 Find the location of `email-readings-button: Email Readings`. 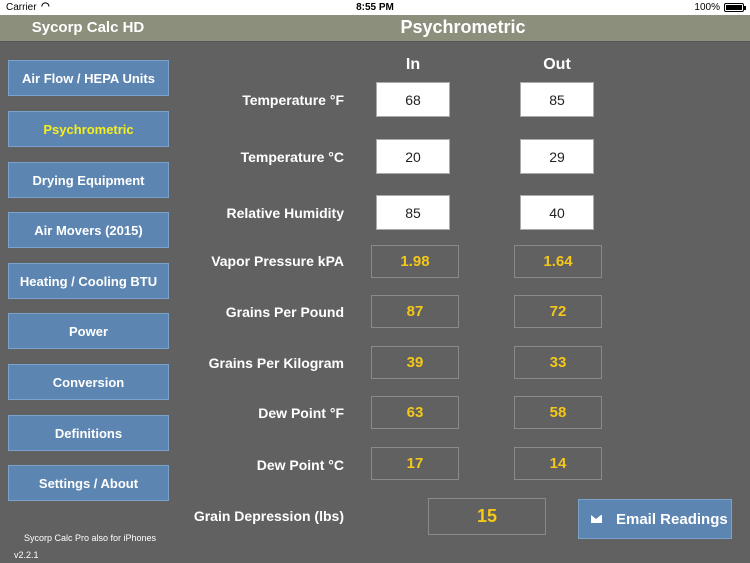

email-readings-button: Email Readings is located at coordinates (655, 519).